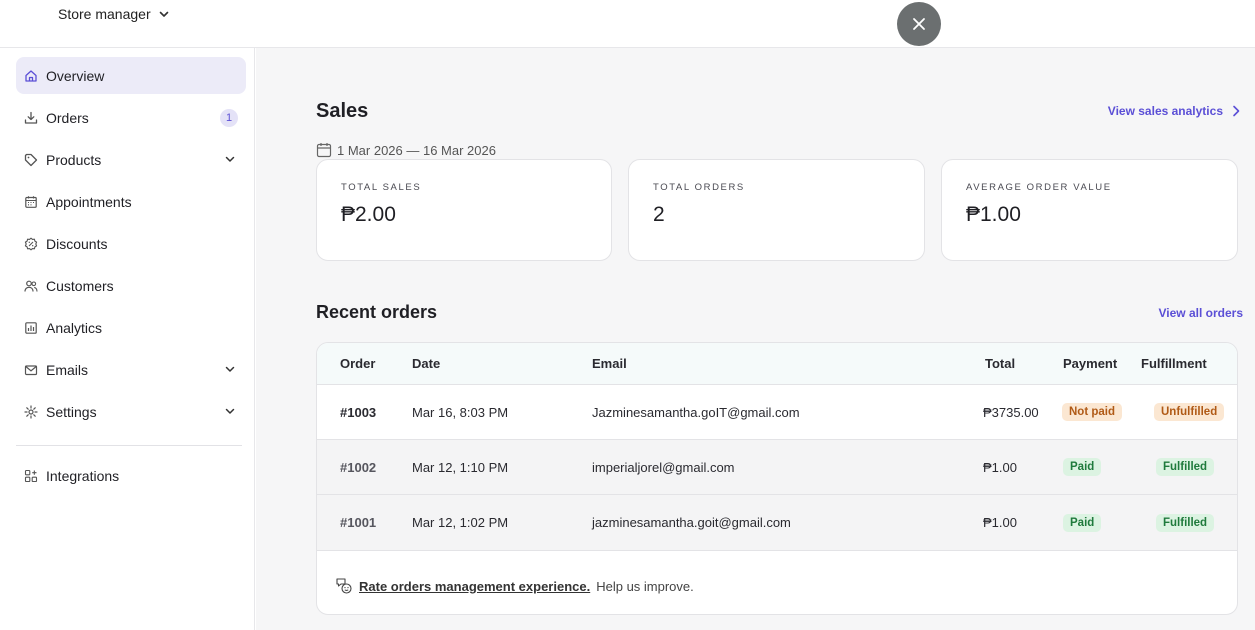 The width and height of the screenshot is (1255, 630). I want to click on column-header-fulfillment: Fulfillment, so click(1174, 363).